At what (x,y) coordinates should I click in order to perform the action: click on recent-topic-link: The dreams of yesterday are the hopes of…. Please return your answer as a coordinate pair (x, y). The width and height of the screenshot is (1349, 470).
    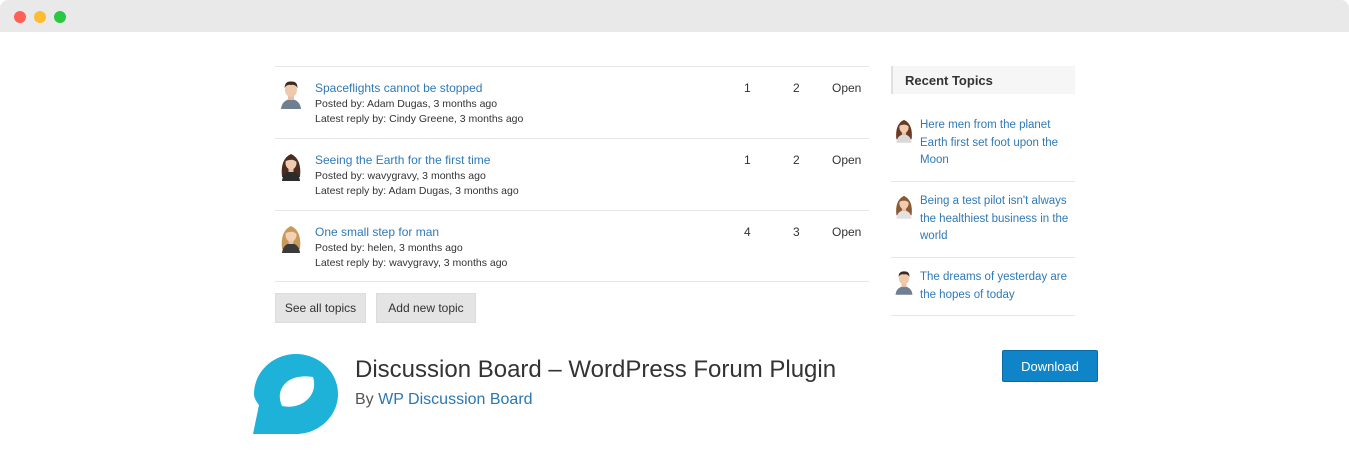
    Looking at the image, I should click on (995, 286).